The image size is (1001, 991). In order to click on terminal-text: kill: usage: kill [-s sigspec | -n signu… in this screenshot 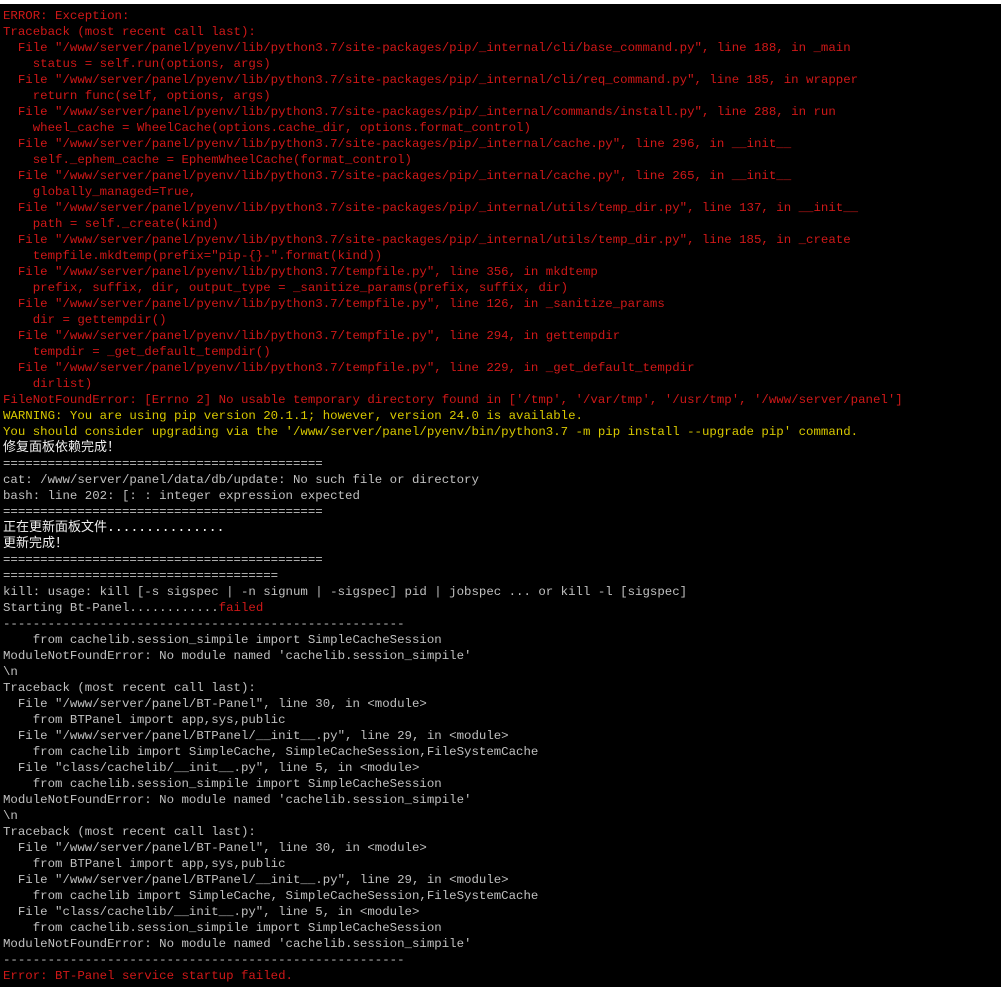, I will do `click(345, 592)`.